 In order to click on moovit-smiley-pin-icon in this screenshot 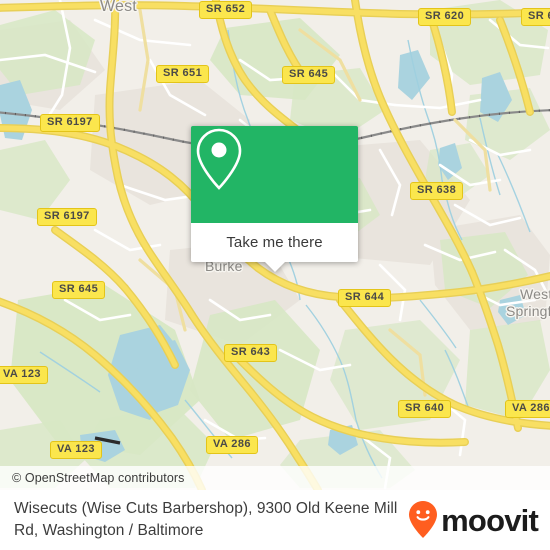, I will do `click(423, 519)`.